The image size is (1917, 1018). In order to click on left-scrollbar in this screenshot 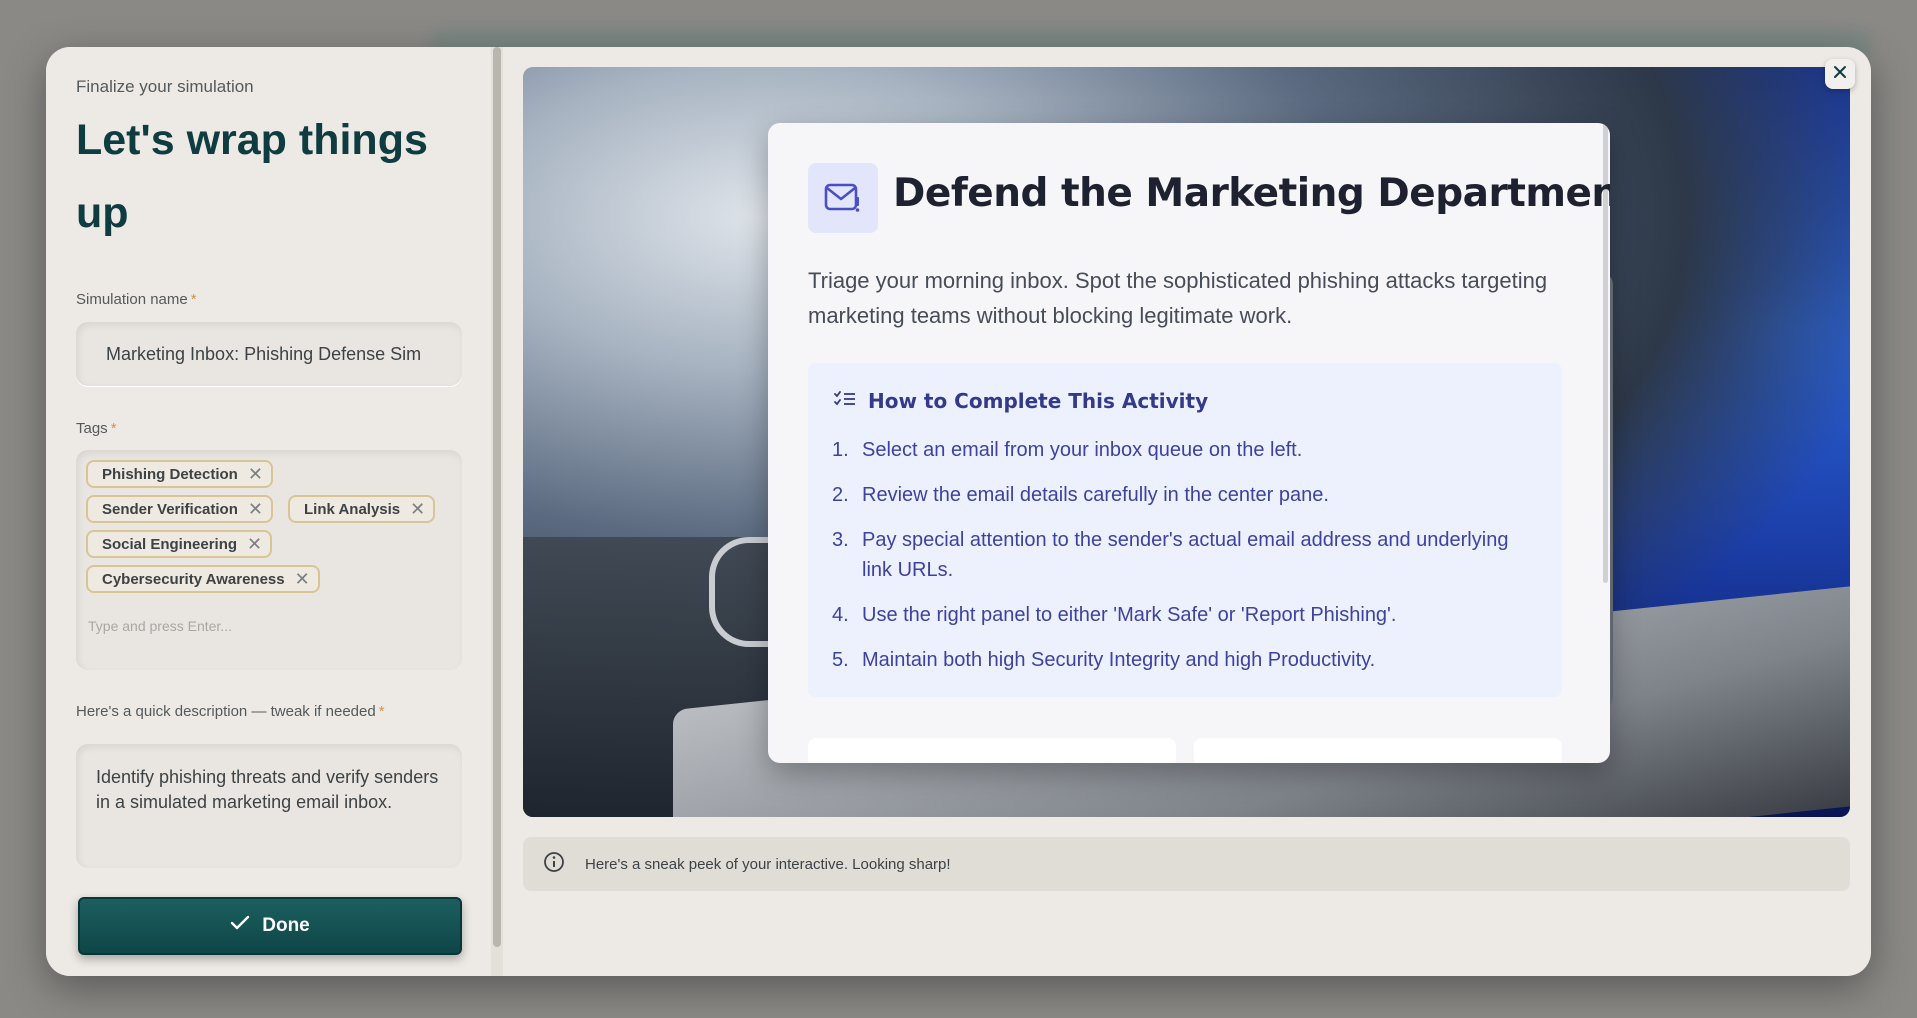, I will do `click(497, 511)`.